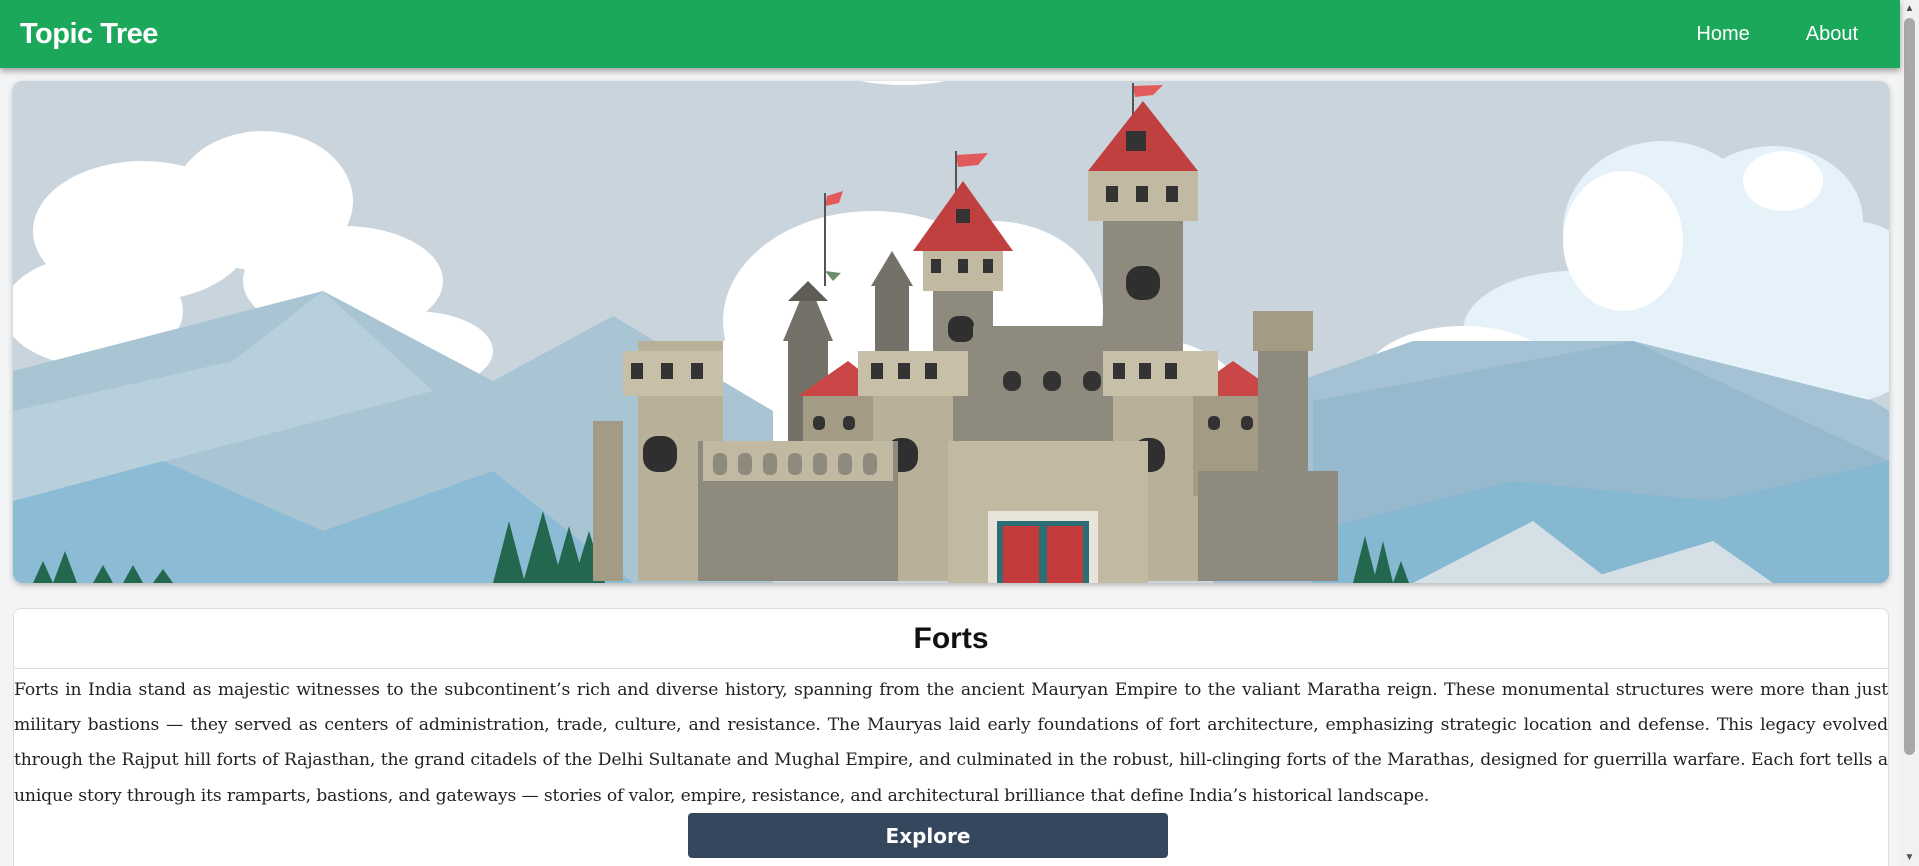 The height and width of the screenshot is (866, 1919). Describe the element at coordinates (89, 34) in the screenshot. I see `brand-logo: Topic Tree` at that location.